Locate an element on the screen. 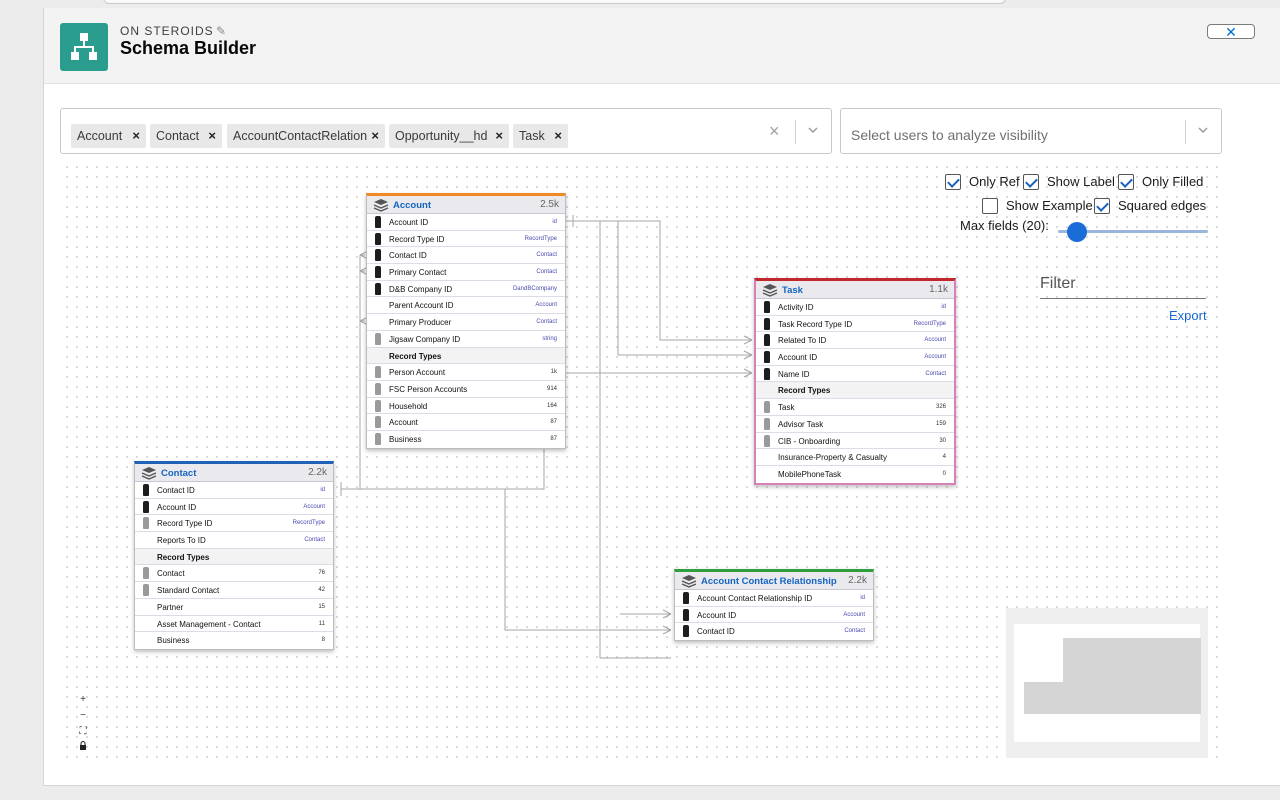 The image size is (1280, 800). field-label: Account ID is located at coordinates (177, 507).